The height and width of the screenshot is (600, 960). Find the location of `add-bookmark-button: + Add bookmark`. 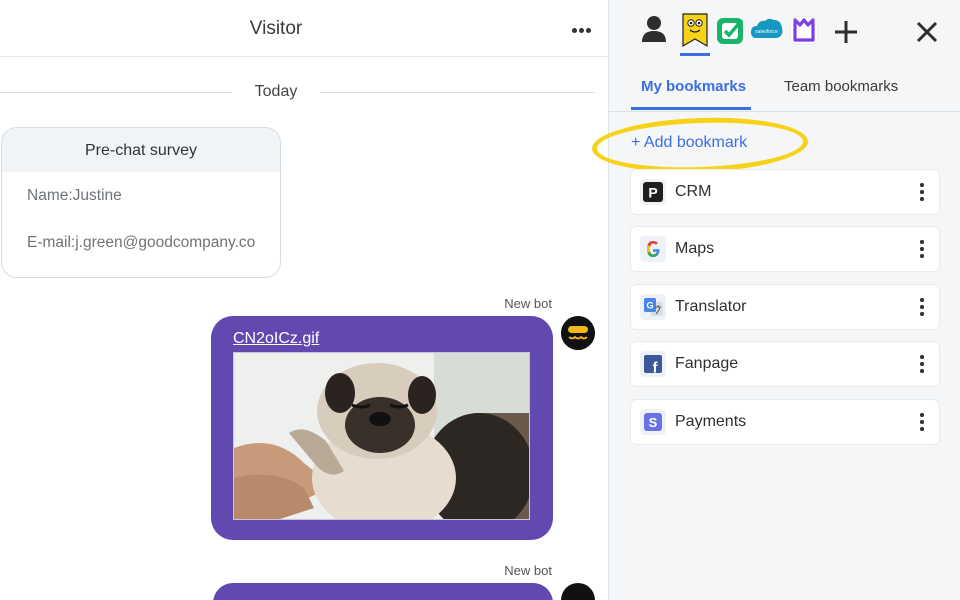

add-bookmark-button: + Add bookmark is located at coordinates (689, 143).